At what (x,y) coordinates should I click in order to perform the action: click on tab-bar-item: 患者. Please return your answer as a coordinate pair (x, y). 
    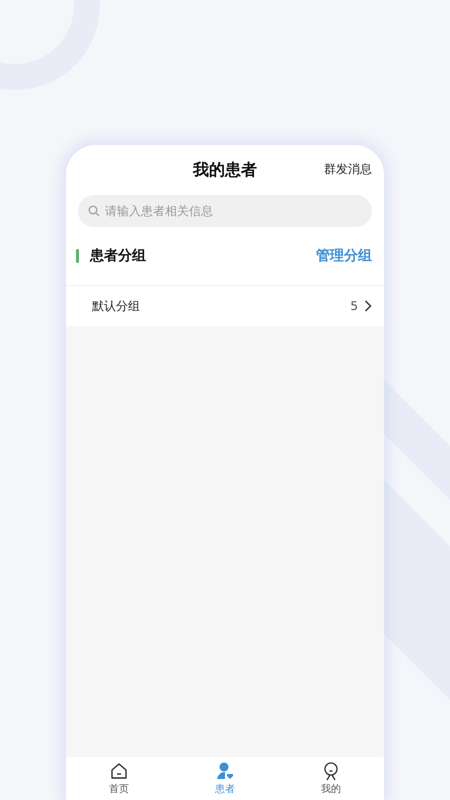
    Looking at the image, I should click on (225, 778).